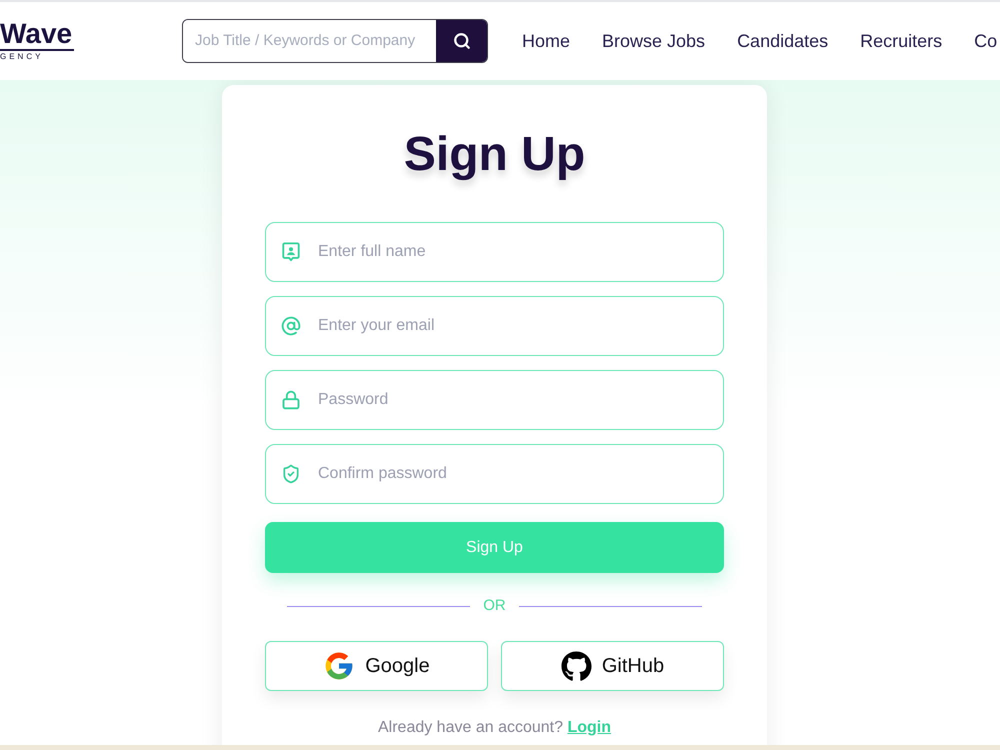 The height and width of the screenshot is (750, 1000). What do you see at coordinates (494, 252) in the screenshot?
I see `input-field: Enter full name` at bounding box center [494, 252].